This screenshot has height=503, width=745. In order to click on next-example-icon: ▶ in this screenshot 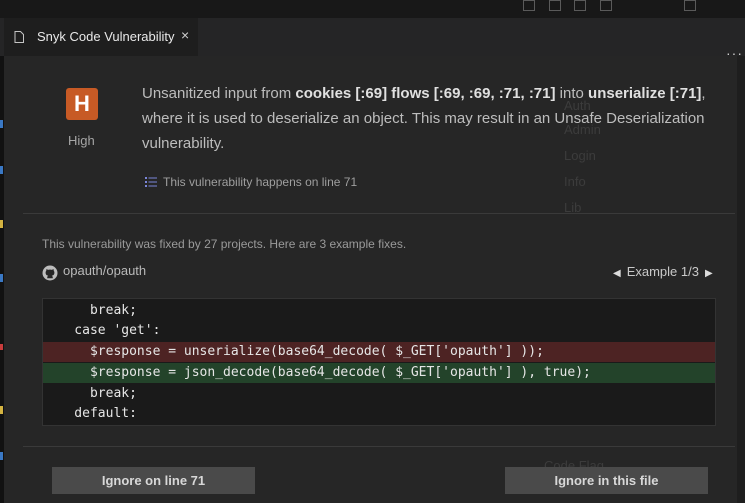, I will do `click(709, 273)`.